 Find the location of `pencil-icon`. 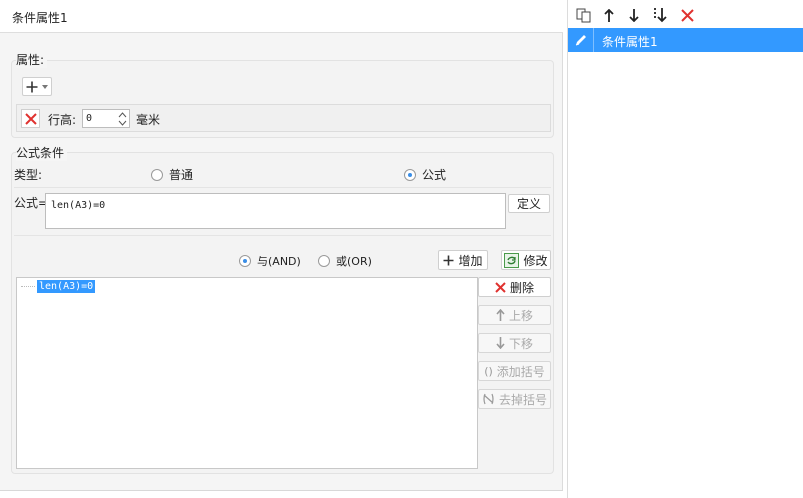

pencil-icon is located at coordinates (580, 40).